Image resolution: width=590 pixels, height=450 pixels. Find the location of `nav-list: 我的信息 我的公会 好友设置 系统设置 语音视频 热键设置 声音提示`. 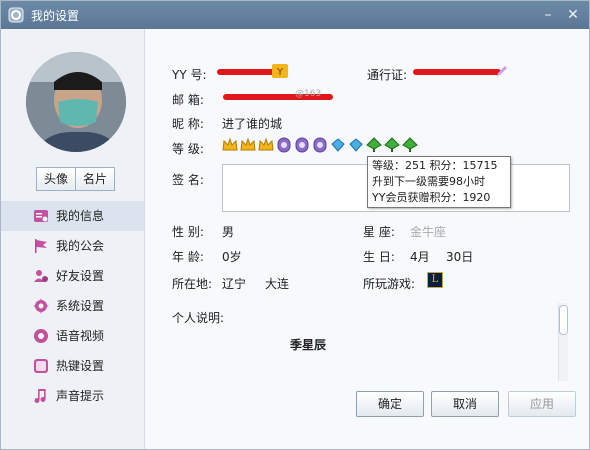

nav-list: 我的信息 我的公会 好友设置 系统设置 语音视频 热键设置 声音提示 is located at coordinates (72, 306).